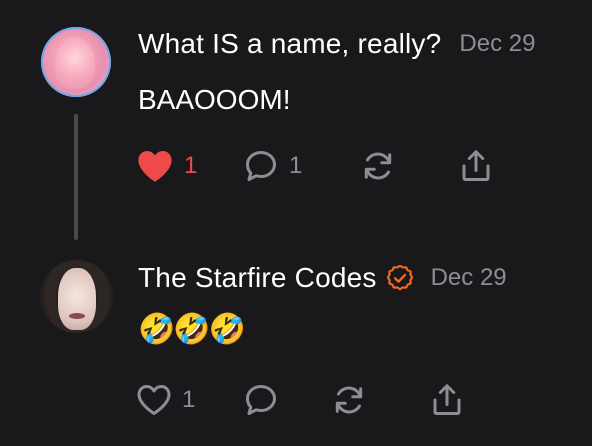 The width and height of the screenshot is (592, 446). I want to click on comment-actions: 1 1, so click(315, 166).